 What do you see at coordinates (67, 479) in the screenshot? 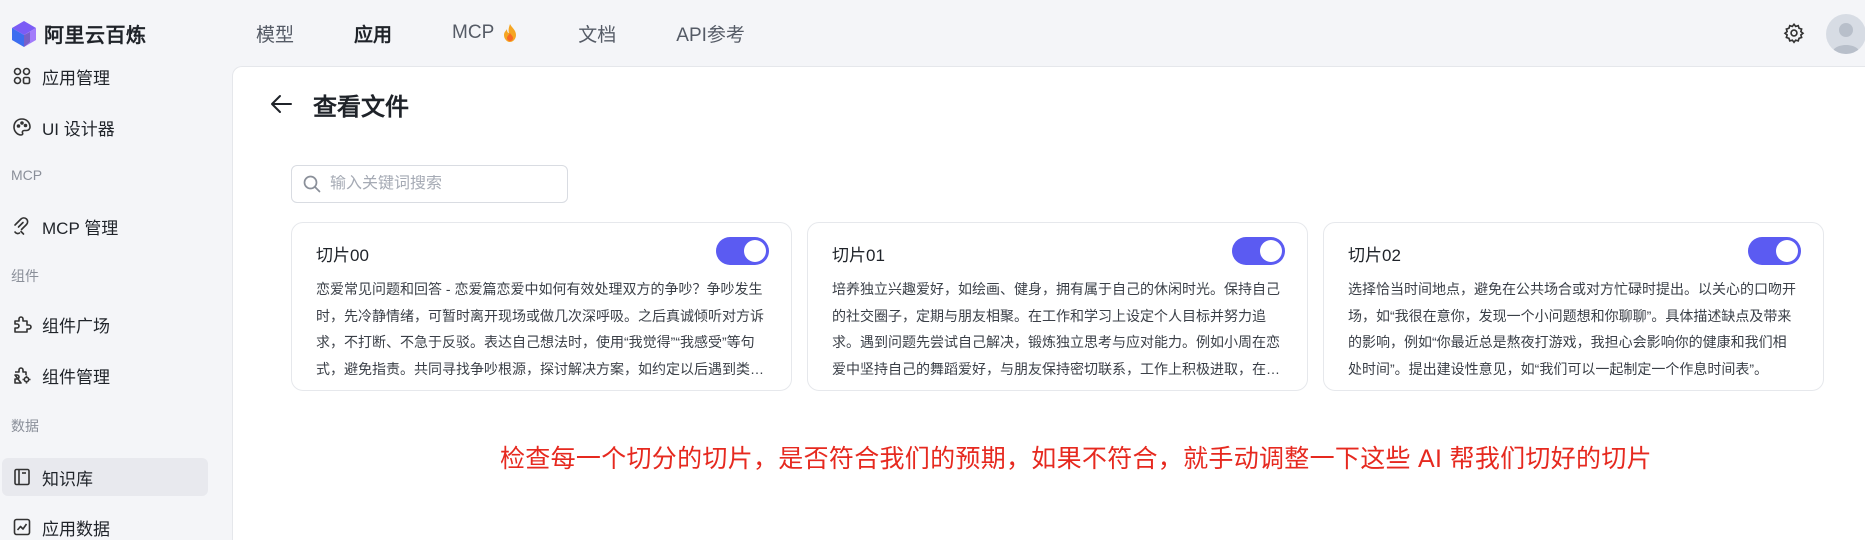
I see `sidebar-item-label: 知识库` at bounding box center [67, 479].